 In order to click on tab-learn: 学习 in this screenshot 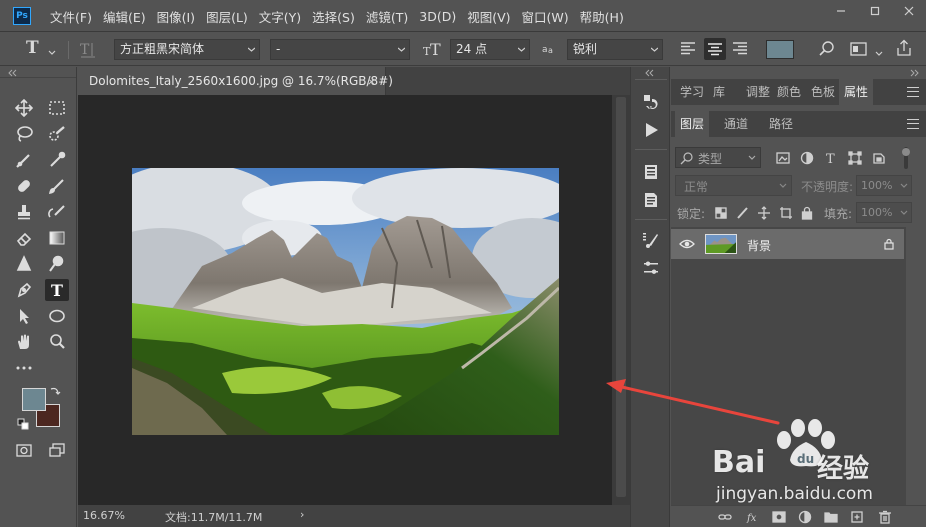, I will do `click(692, 92)`.